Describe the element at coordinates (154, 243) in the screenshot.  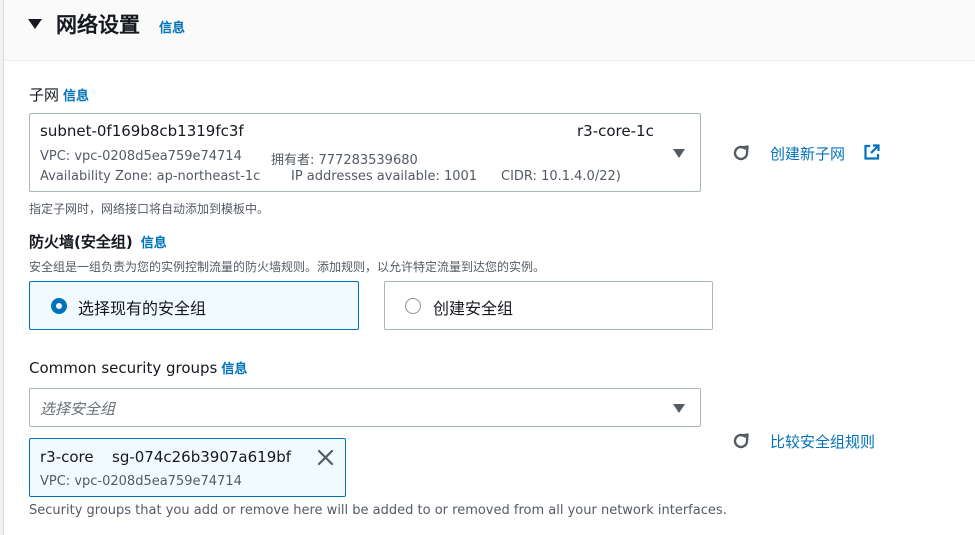
I see `firewall-info-link: 信息` at that location.